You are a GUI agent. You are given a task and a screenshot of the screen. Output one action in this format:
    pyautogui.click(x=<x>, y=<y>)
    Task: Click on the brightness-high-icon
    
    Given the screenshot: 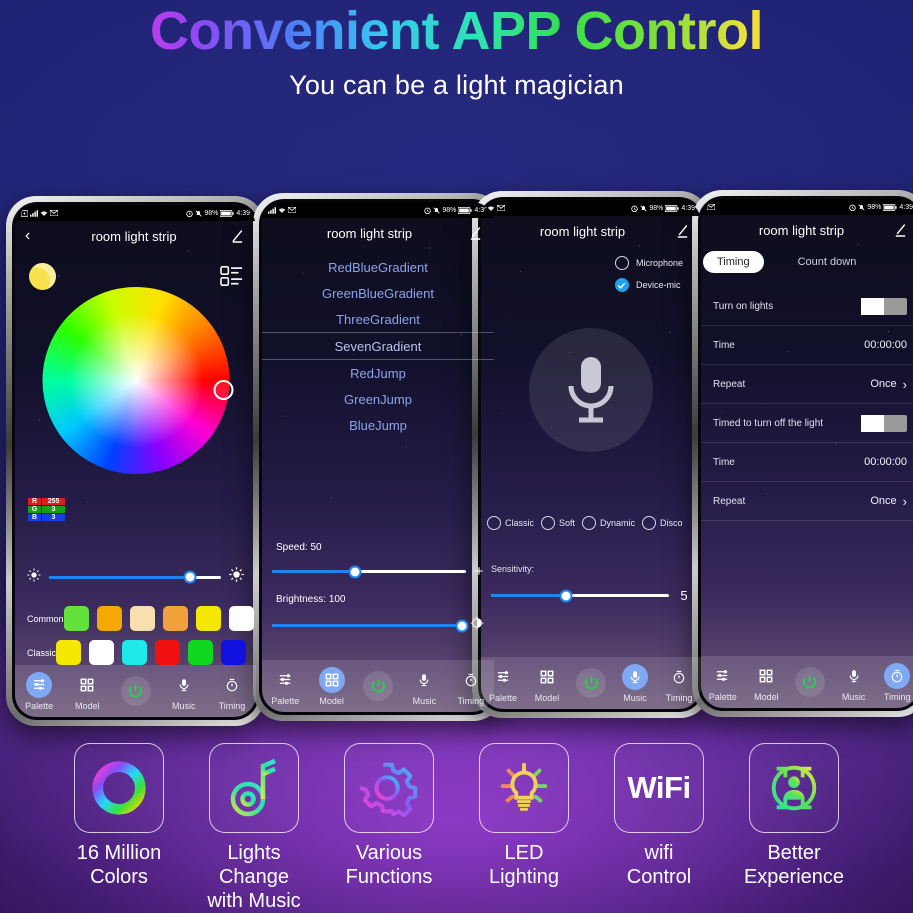 What is the action you would take?
    pyautogui.click(x=236, y=577)
    